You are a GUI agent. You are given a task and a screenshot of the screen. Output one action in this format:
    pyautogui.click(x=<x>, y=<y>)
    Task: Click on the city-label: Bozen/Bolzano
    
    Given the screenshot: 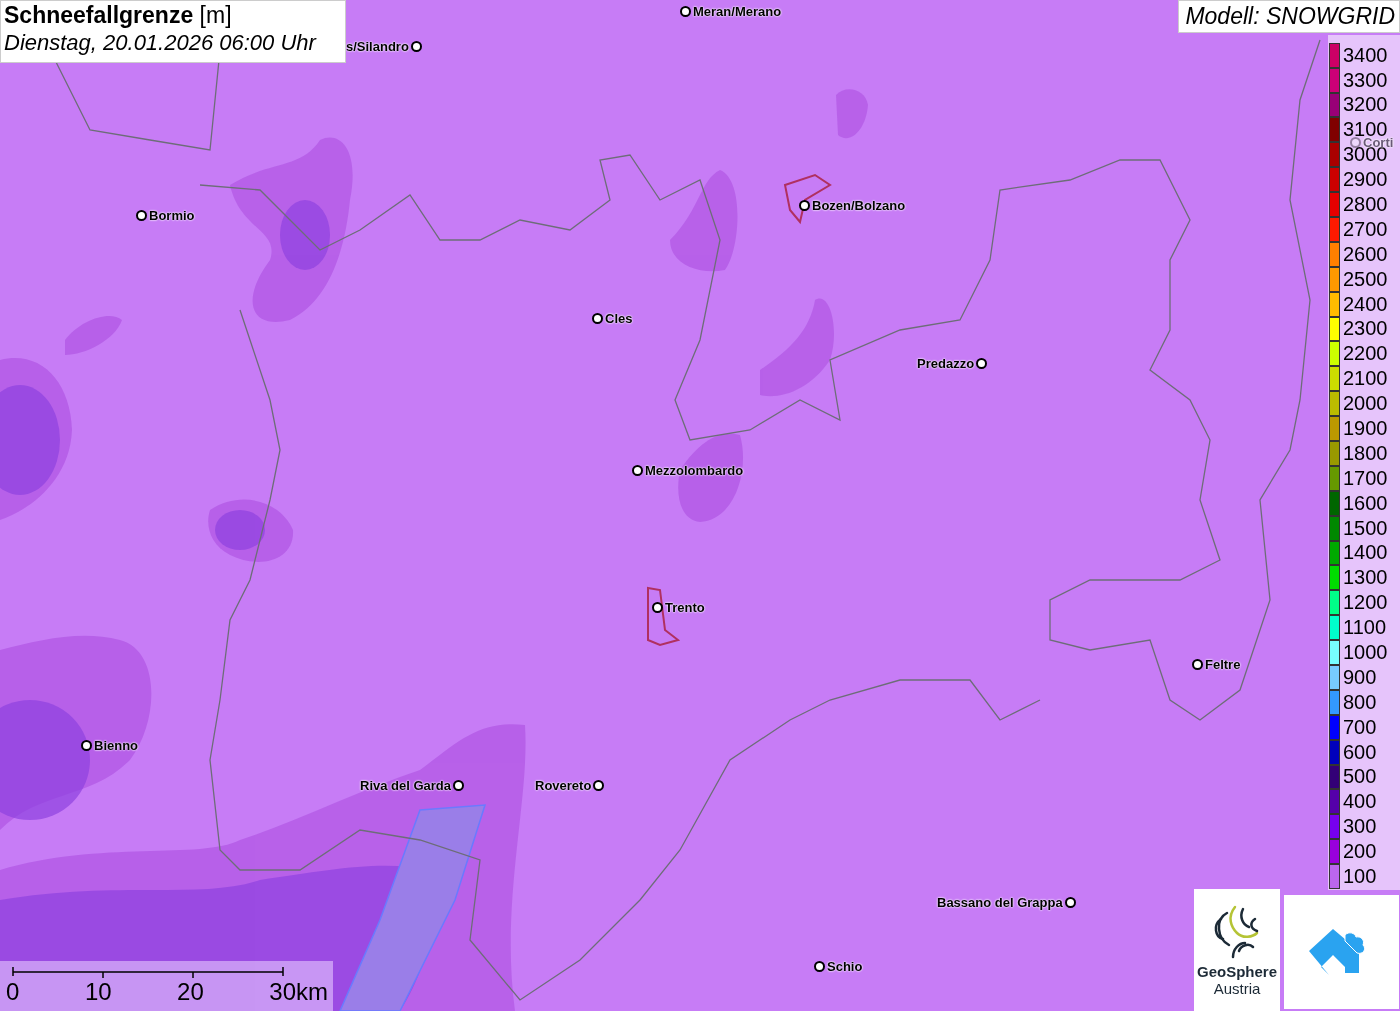 What is the action you would take?
    pyautogui.click(x=859, y=205)
    